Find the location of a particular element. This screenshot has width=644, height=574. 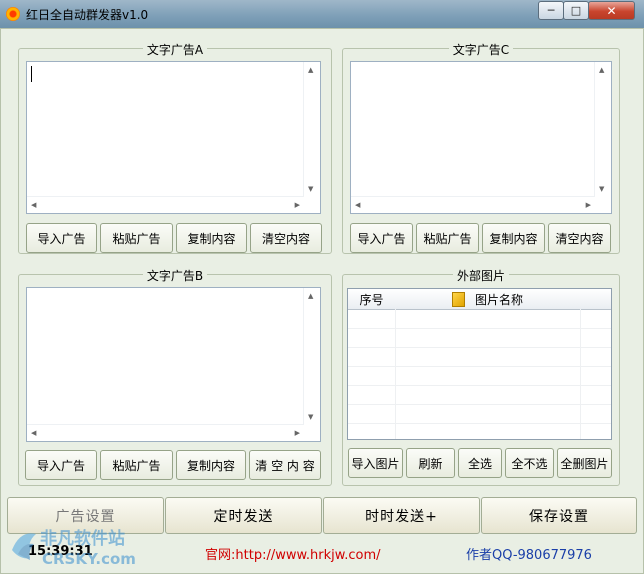

text-ad-a-hscrollbar: ◀ ▶ is located at coordinates (165, 204).